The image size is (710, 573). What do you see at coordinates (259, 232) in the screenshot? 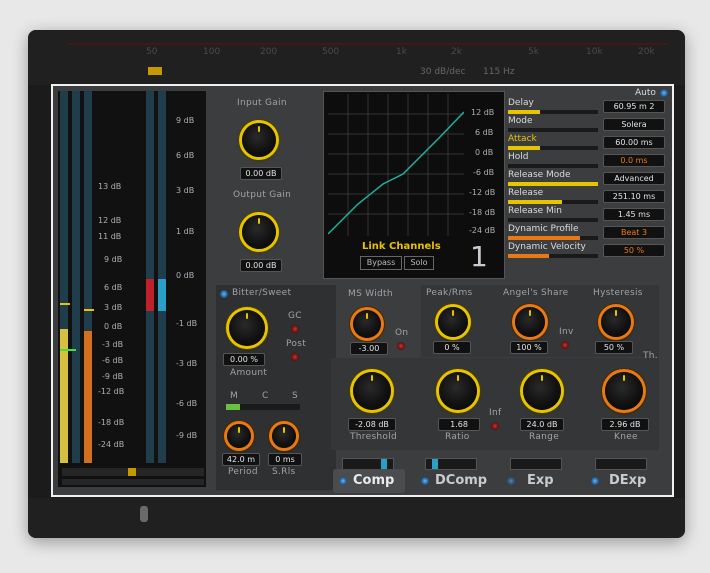
I see `output-gain-knob` at bounding box center [259, 232].